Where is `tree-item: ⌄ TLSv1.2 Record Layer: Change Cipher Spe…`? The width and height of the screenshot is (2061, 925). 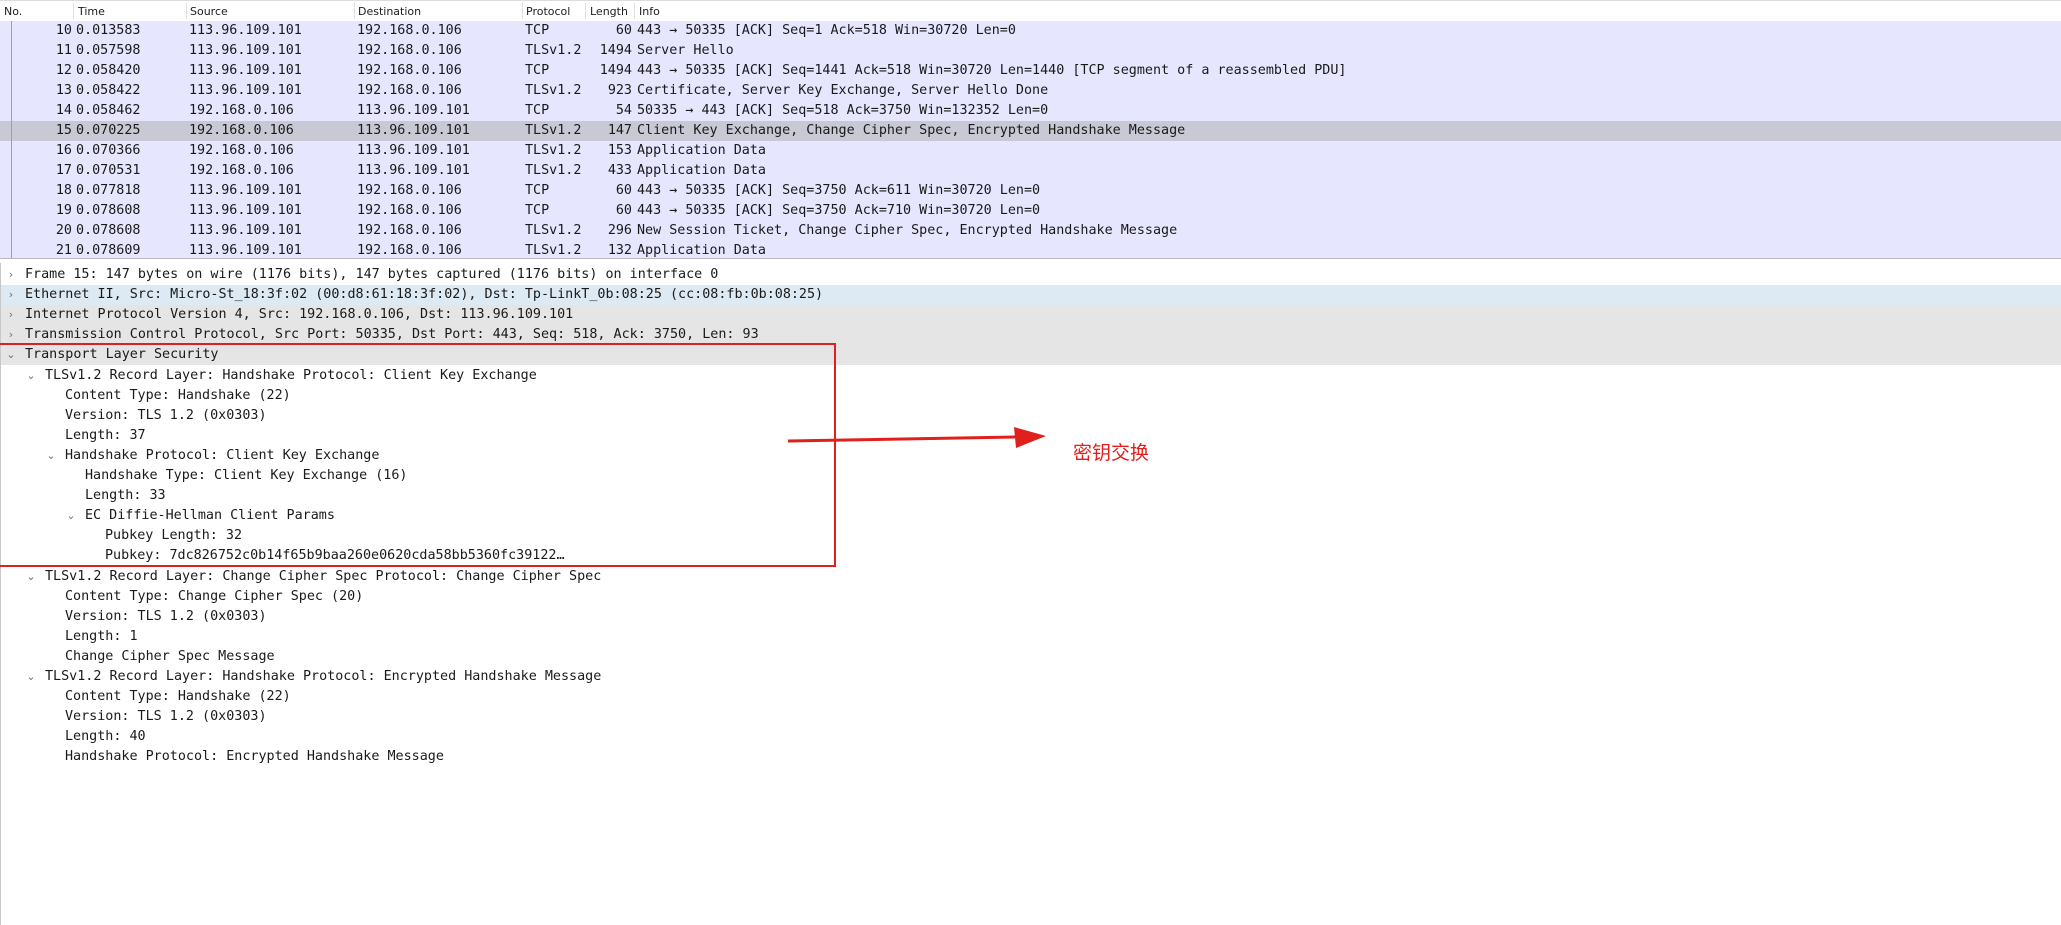
tree-item: ⌄ TLSv1.2 Record Layer: Change Cipher Spe… is located at coordinates (1031, 577).